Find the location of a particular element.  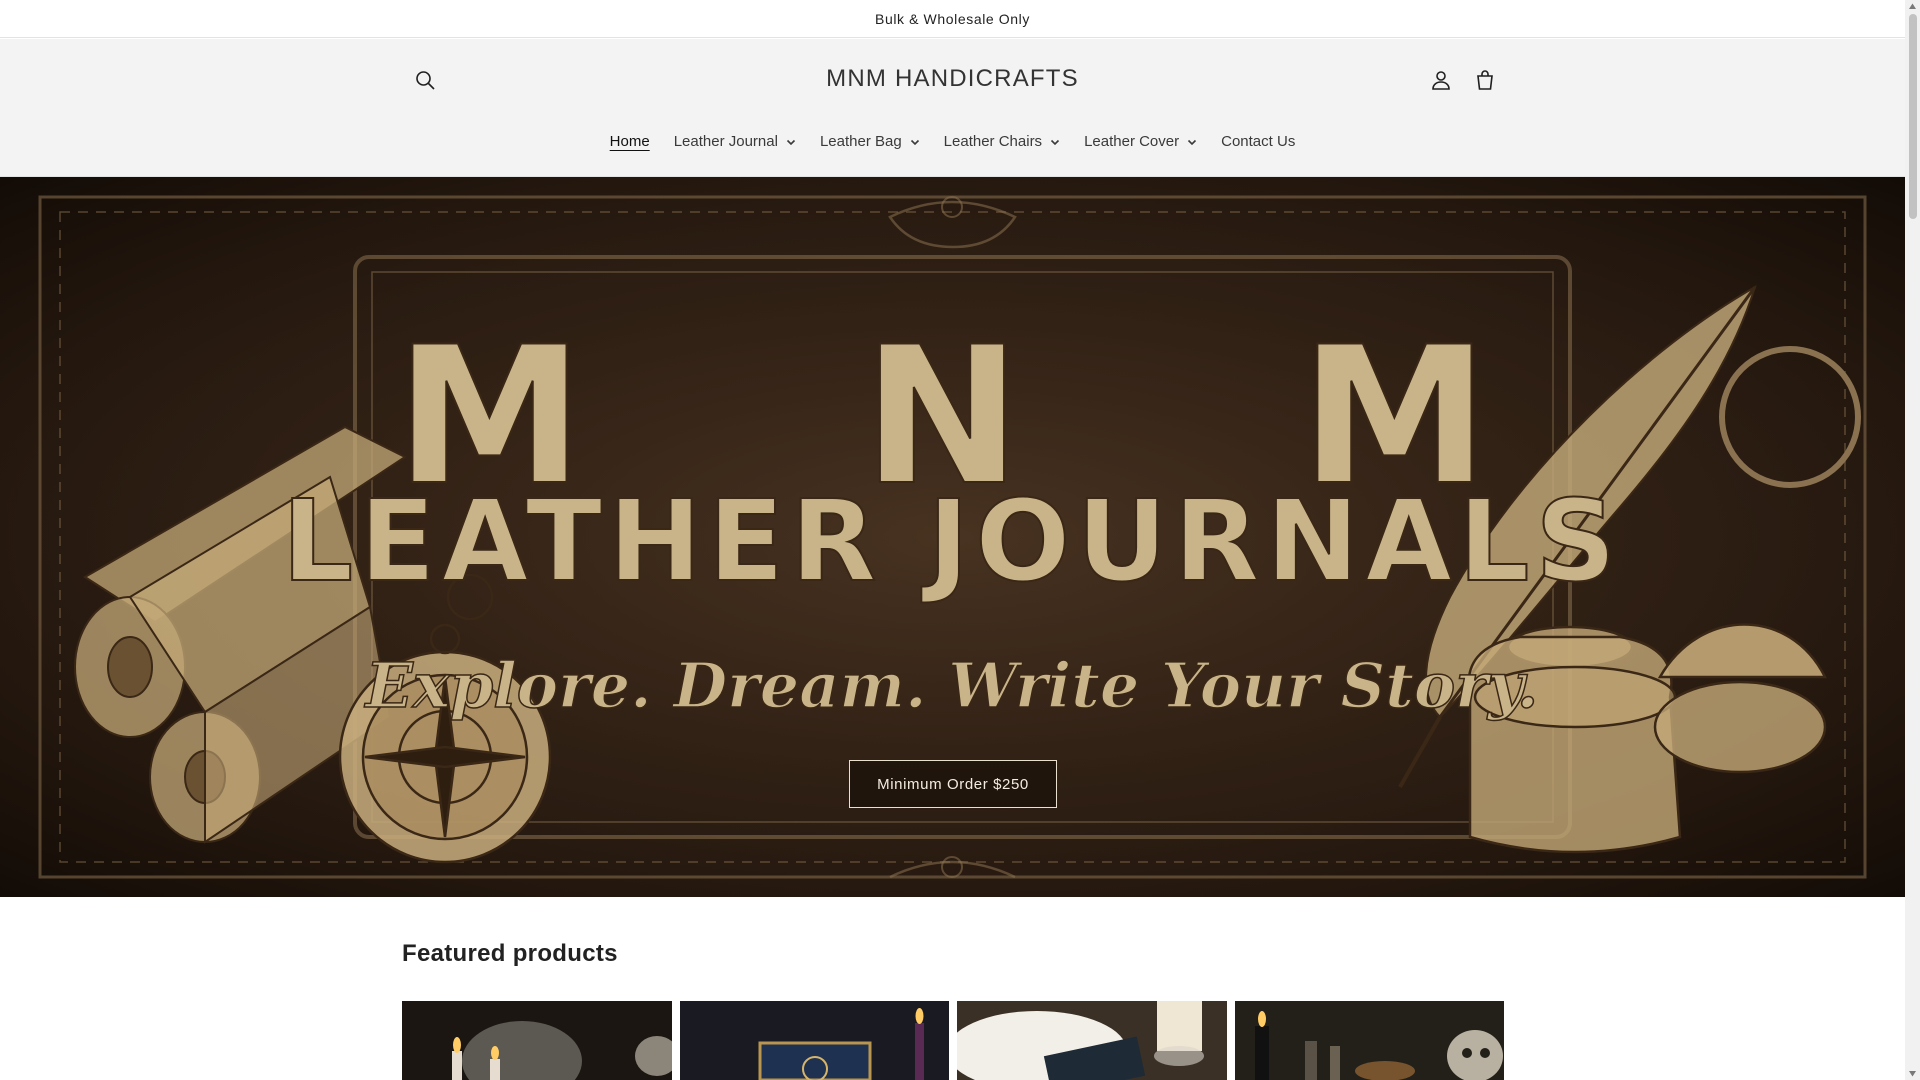

banner-line-2: LEATHER JOURNALS is located at coordinates (952, 542).